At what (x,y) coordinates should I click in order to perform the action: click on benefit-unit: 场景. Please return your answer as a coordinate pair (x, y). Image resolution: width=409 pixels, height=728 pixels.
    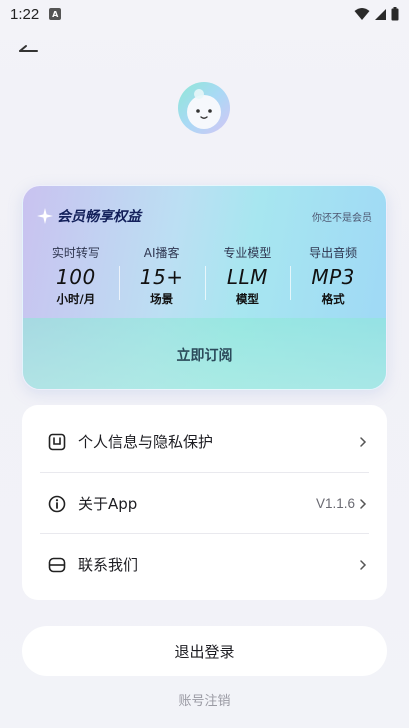
    Looking at the image, I should click on (162, 299).